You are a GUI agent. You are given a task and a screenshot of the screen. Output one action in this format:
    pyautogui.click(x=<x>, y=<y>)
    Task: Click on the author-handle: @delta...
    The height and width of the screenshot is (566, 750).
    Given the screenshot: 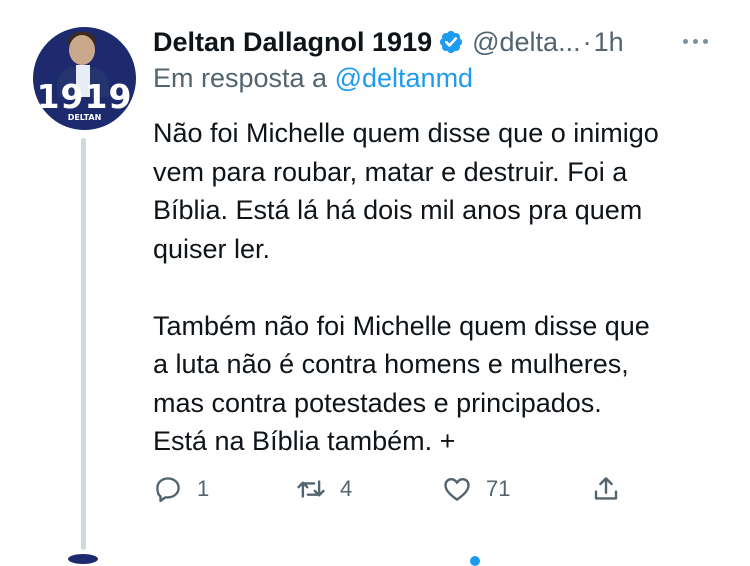 What is the action you would take?
    pyautogui.click(x=526, y=42)
    